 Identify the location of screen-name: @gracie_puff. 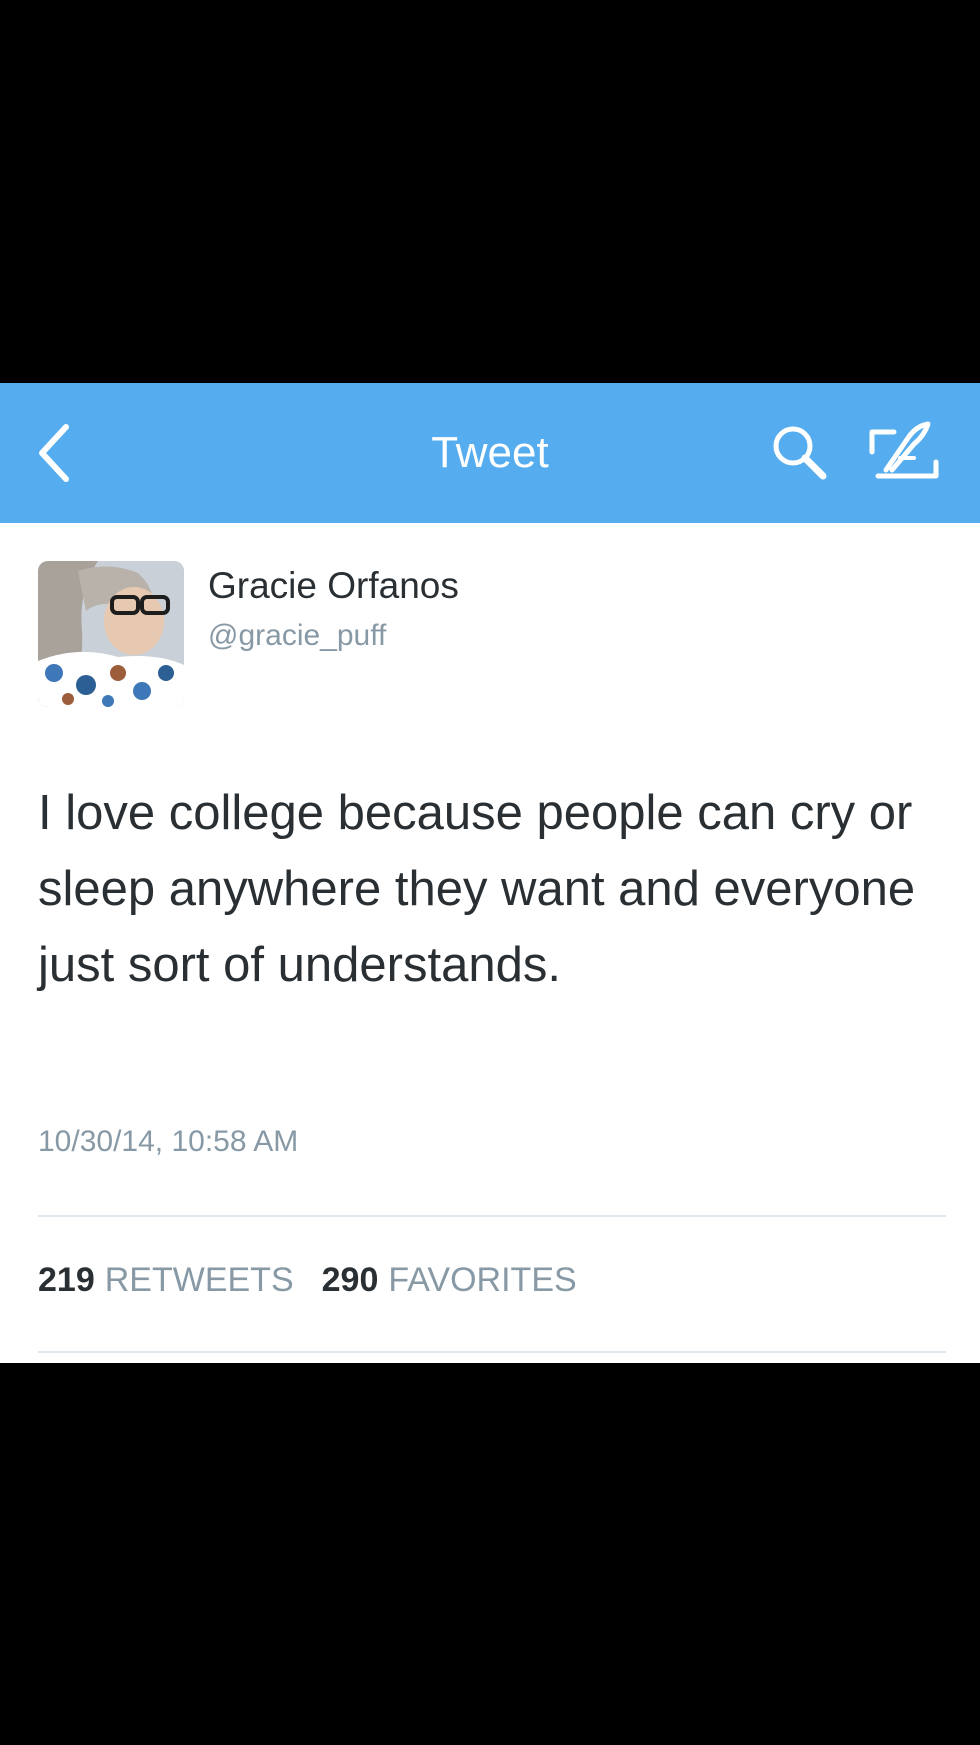
(297, 636).